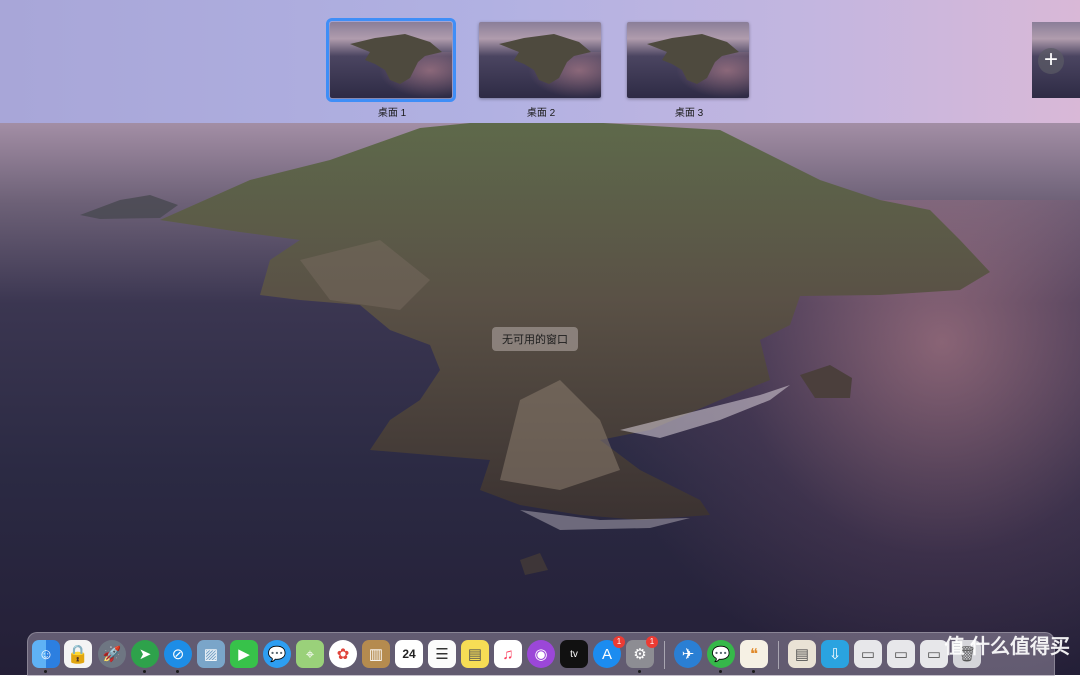 The image size is (1080, 676). Describe the element at coordinates (802, 654) in the screenshot. I see `document-icon: ▤` at that location.